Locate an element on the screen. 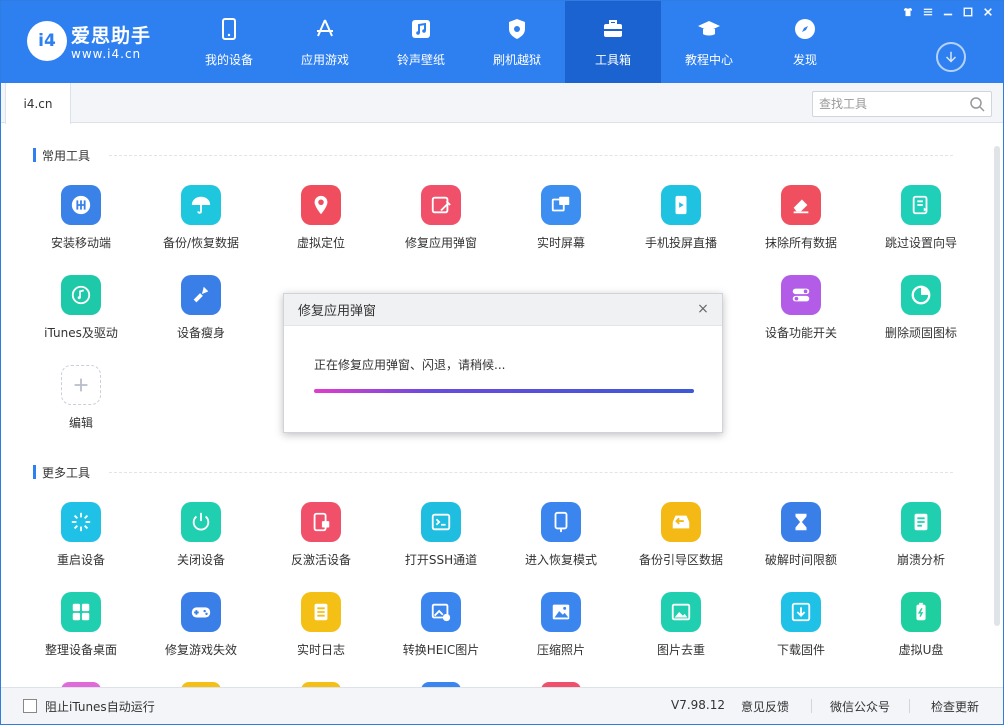 Image resolution: width=1004 pixels, height=725 pixels. tool-feature-toggles: 设备功能开关 is located at coordinates (801, 308).